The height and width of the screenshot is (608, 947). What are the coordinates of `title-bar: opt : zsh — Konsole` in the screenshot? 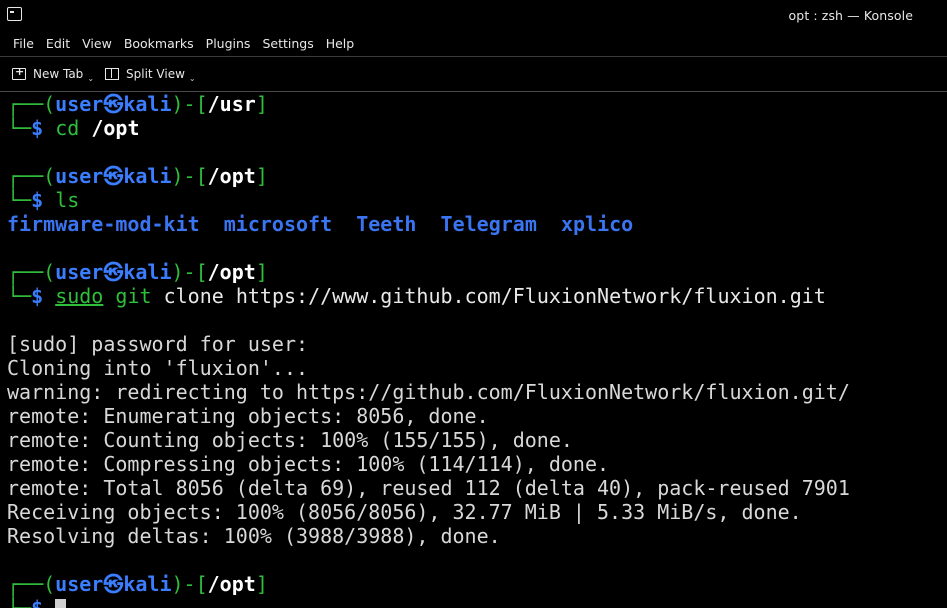 It's located at (473, 16).